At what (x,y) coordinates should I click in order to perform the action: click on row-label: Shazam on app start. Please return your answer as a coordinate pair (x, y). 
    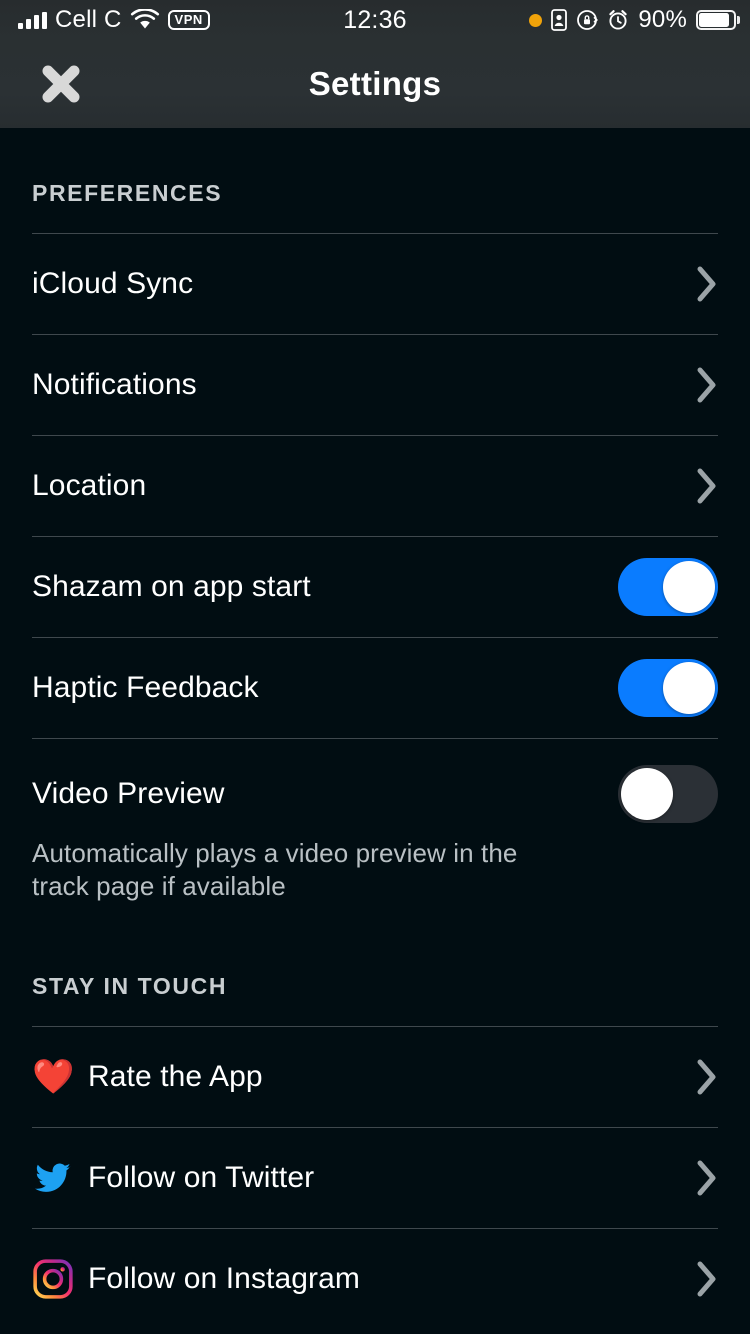
    Looking at the image, I should click on (171, 586).